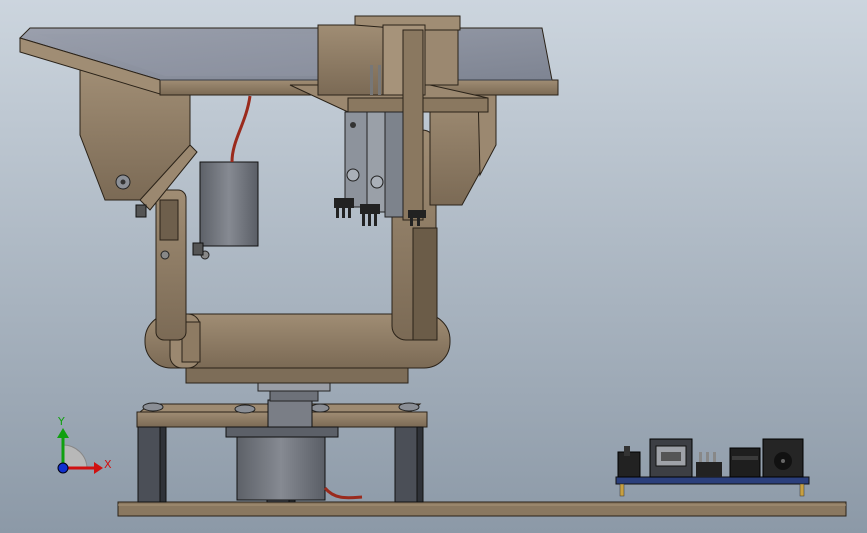  Describe the element at coordinates (745, 462) in the screenshot. I see `capacitor-block` at that location.